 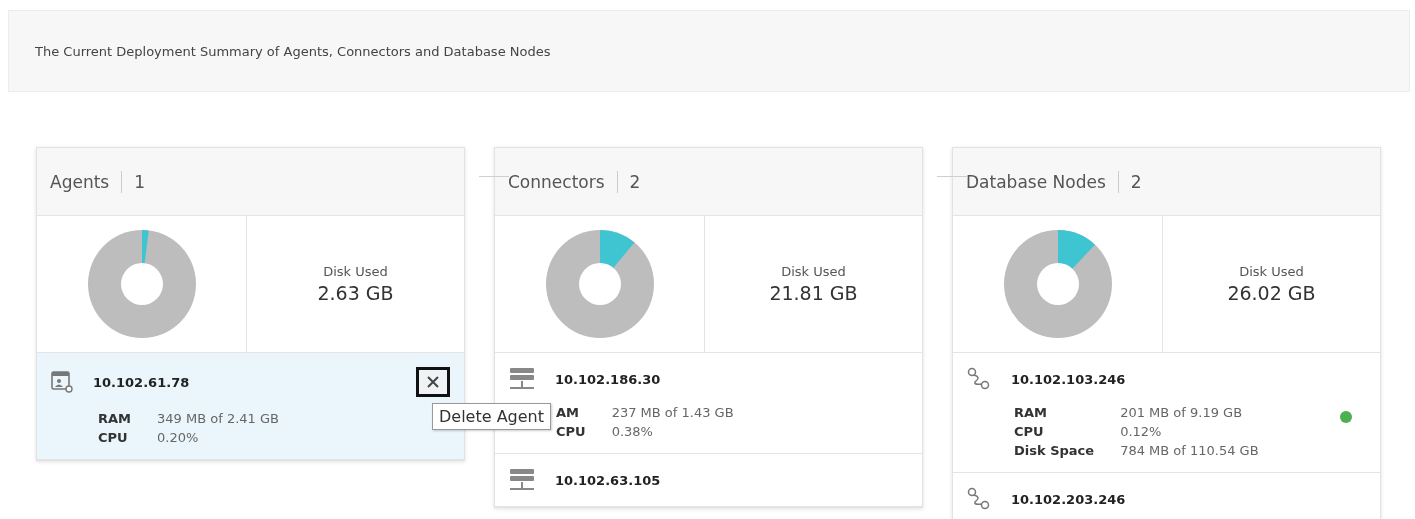 What do you see at coordinates (1166, 496) in the screenshot?
I see `node-row: 10.102.203.246` at bounding box center [1166, 496].